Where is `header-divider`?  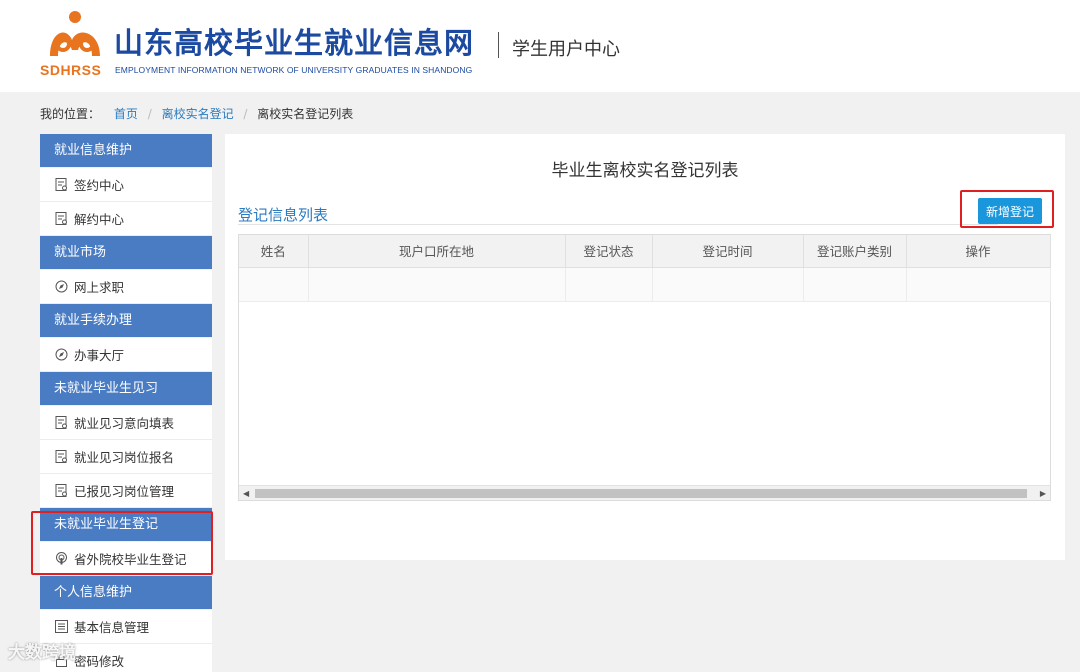
header-divider is located at coordinates (498, 45).